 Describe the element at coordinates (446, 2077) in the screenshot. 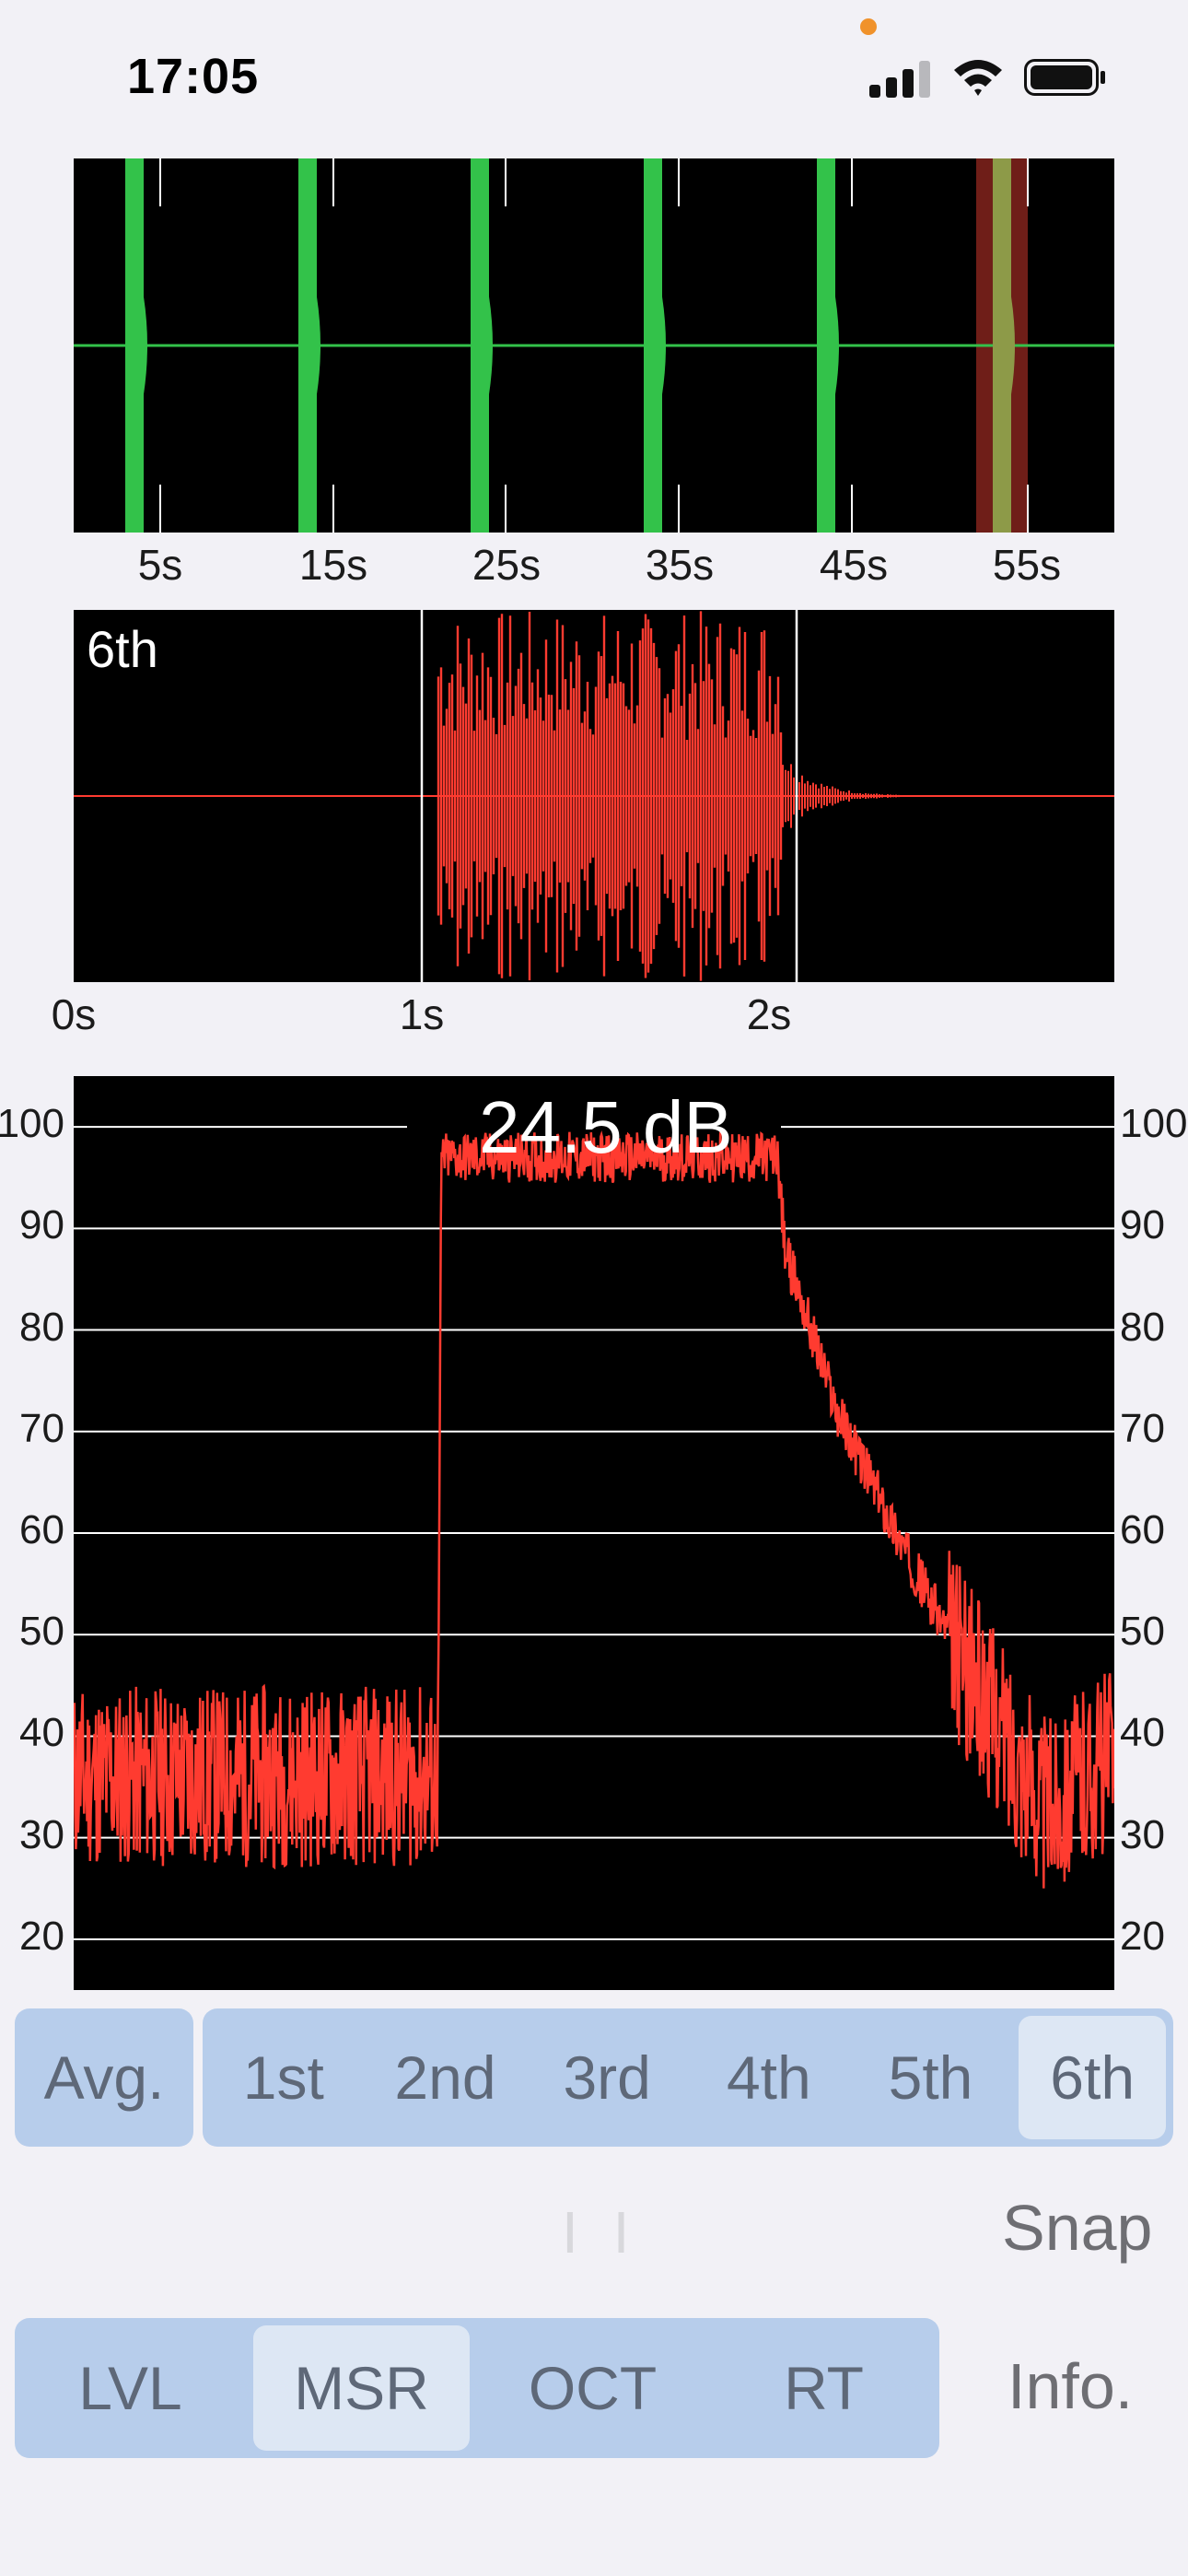

I see `measurement-tab-2nd: 2nd` at that location.